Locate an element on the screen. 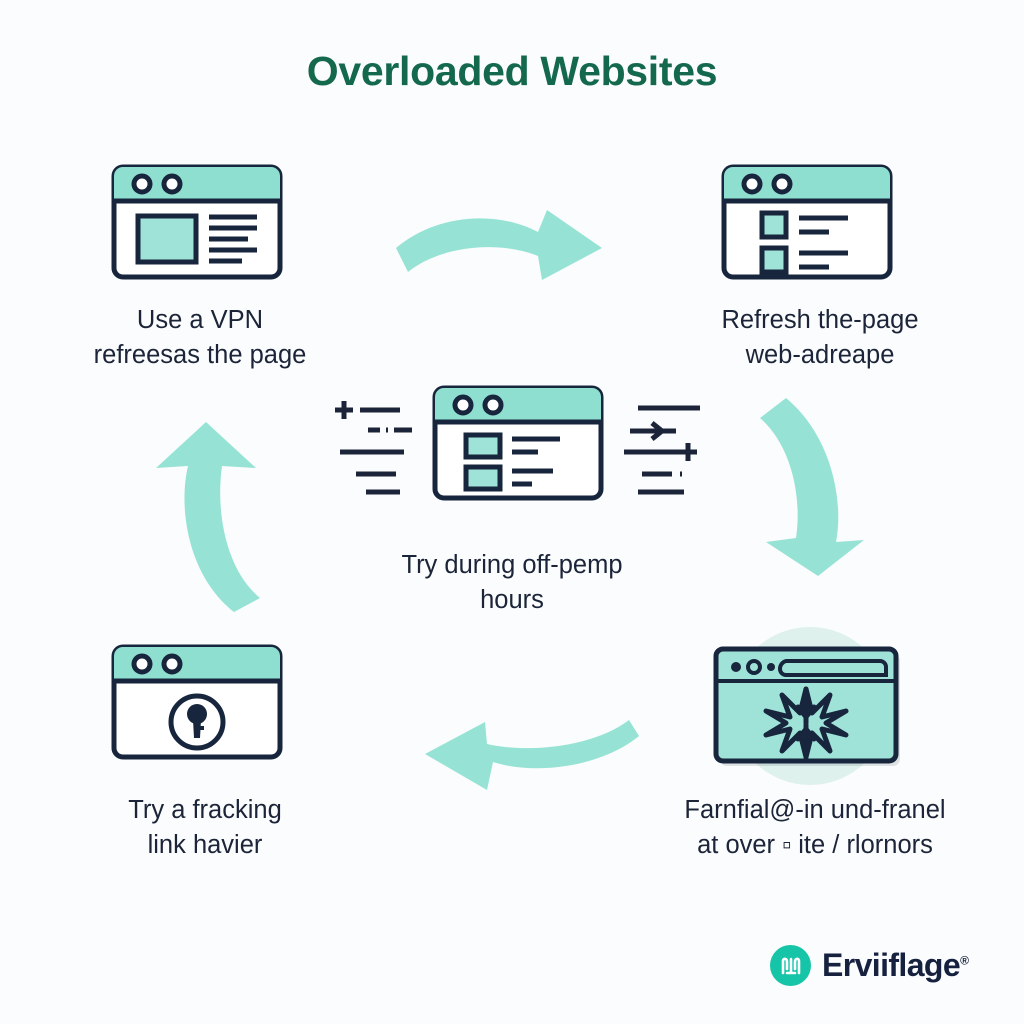 This screenshot has height=1024, width=1024. node-label-top-right: Refresh the-page web-adreape is located at coordinates (820, 338).